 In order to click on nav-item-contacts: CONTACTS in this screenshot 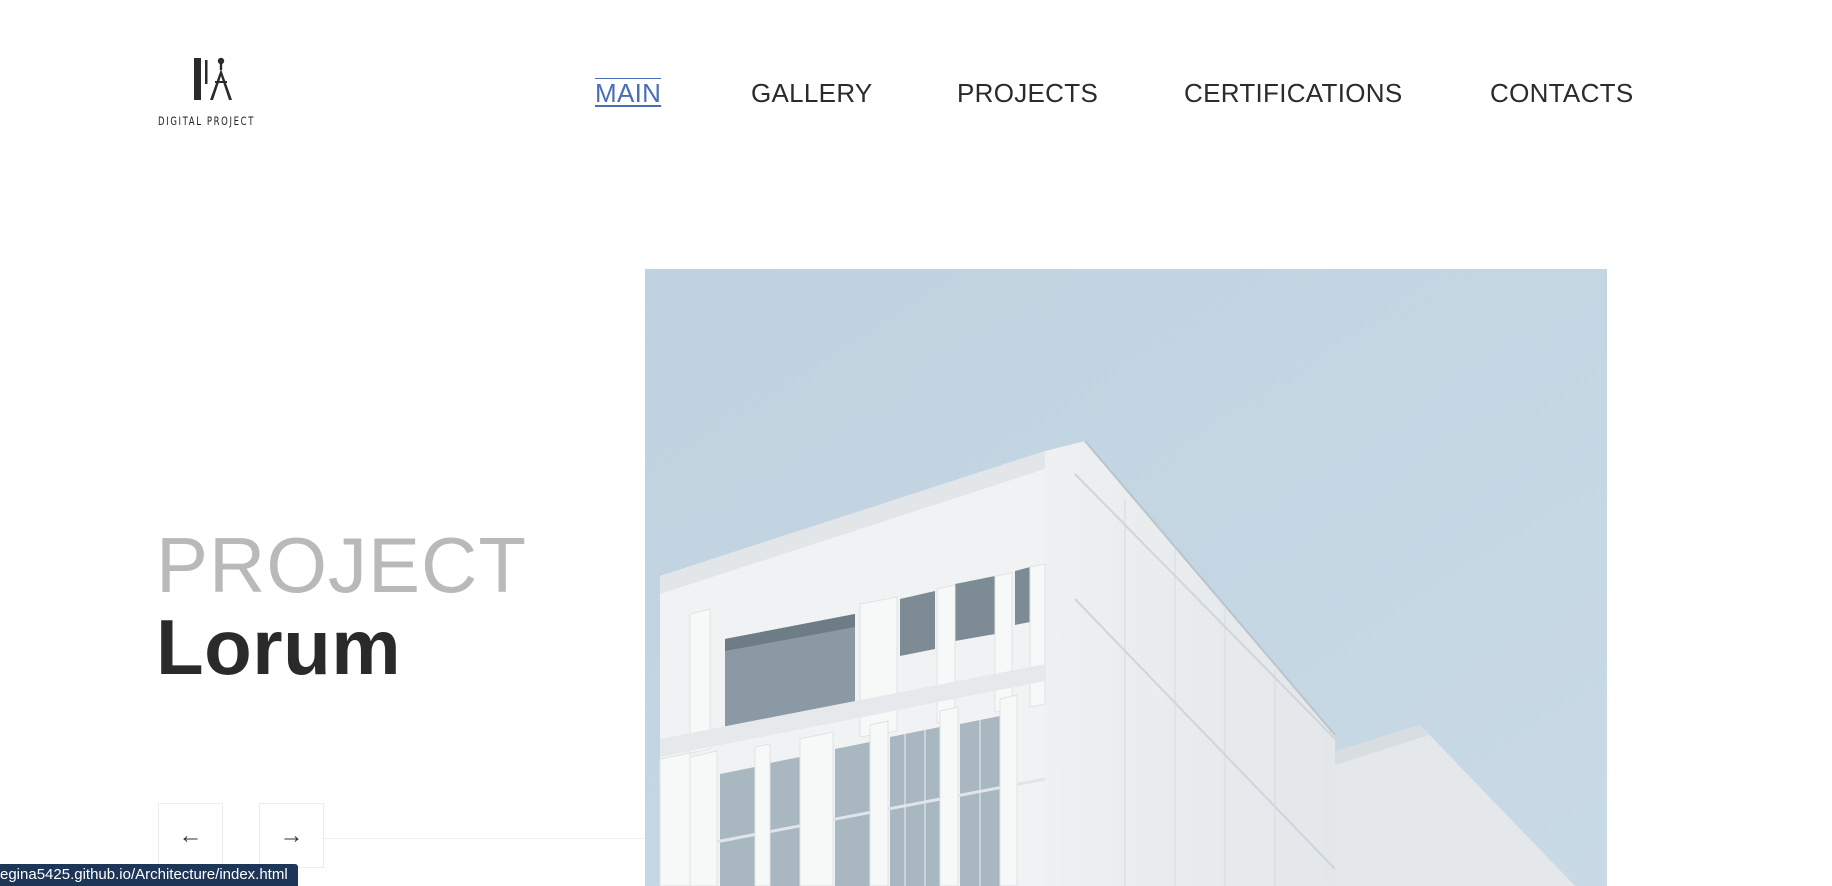, I will do `click(1561, 93)`.